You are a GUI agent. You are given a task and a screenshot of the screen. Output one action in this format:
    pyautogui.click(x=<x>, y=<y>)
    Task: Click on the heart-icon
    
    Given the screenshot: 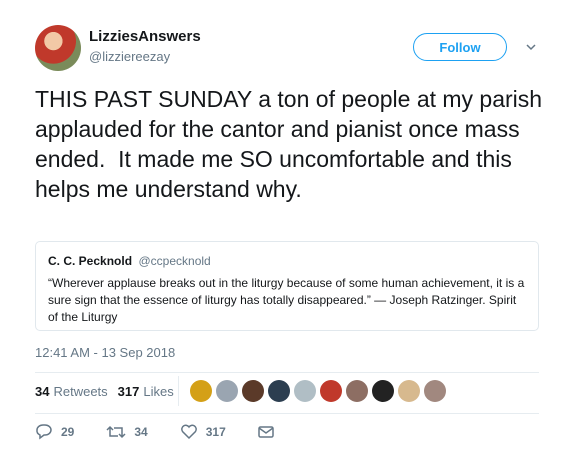 What is the action you would take?
    pyautogui.click(x=188, y=432)
    